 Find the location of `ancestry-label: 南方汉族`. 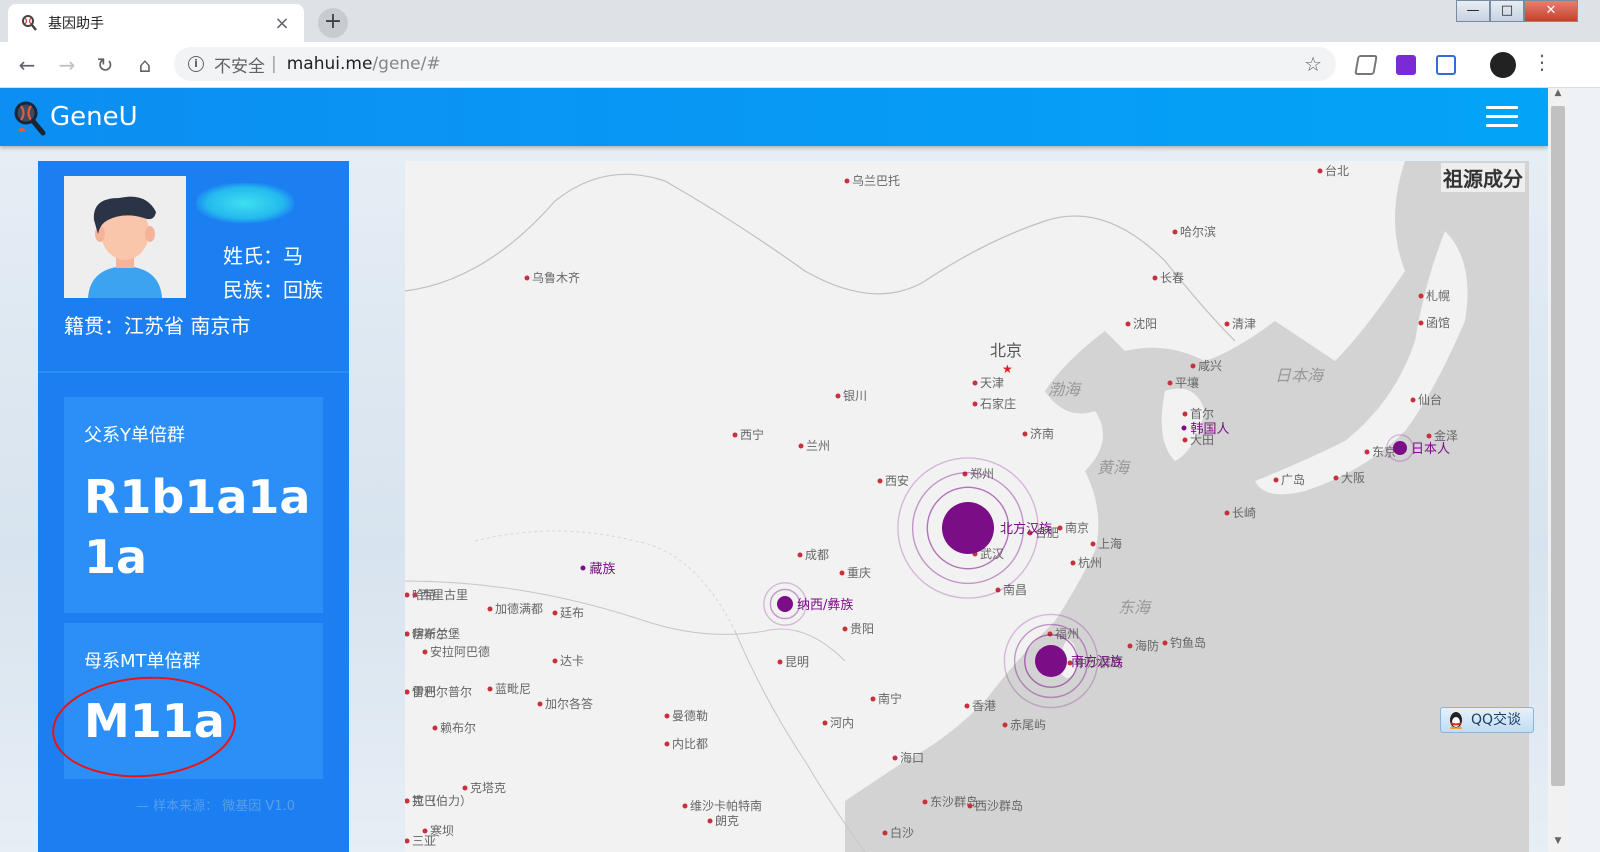

ancestry-label: 南方汉族 is located at coordinates (1097, 662).